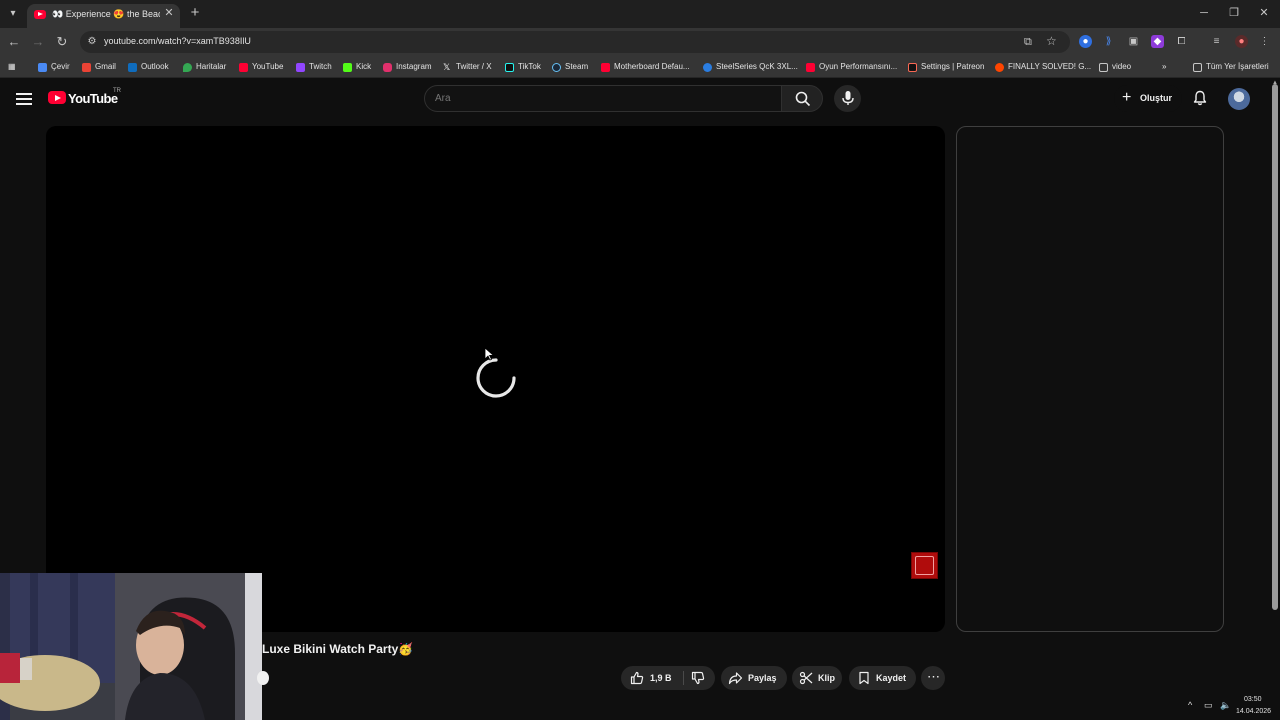 The height and width of the screenshot is (720, 1280). What do you see at coordinates (1085, 41) in the screenshot?
I see `extension-blue-icon: ●` at bounding box center [1085, 41].